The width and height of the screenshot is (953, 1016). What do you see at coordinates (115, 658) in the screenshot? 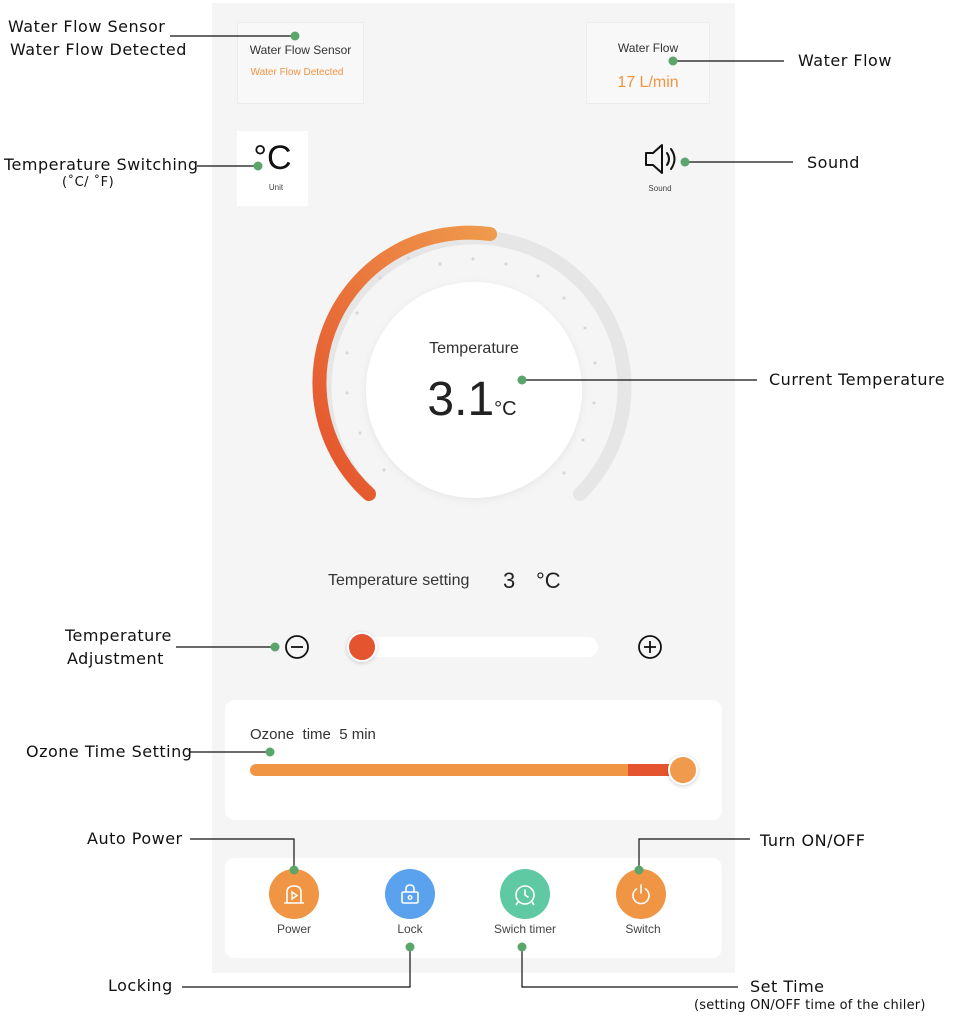
I see `annotation-temperature-adjustment-2: Adjustment` at bounding box center [115, 658].